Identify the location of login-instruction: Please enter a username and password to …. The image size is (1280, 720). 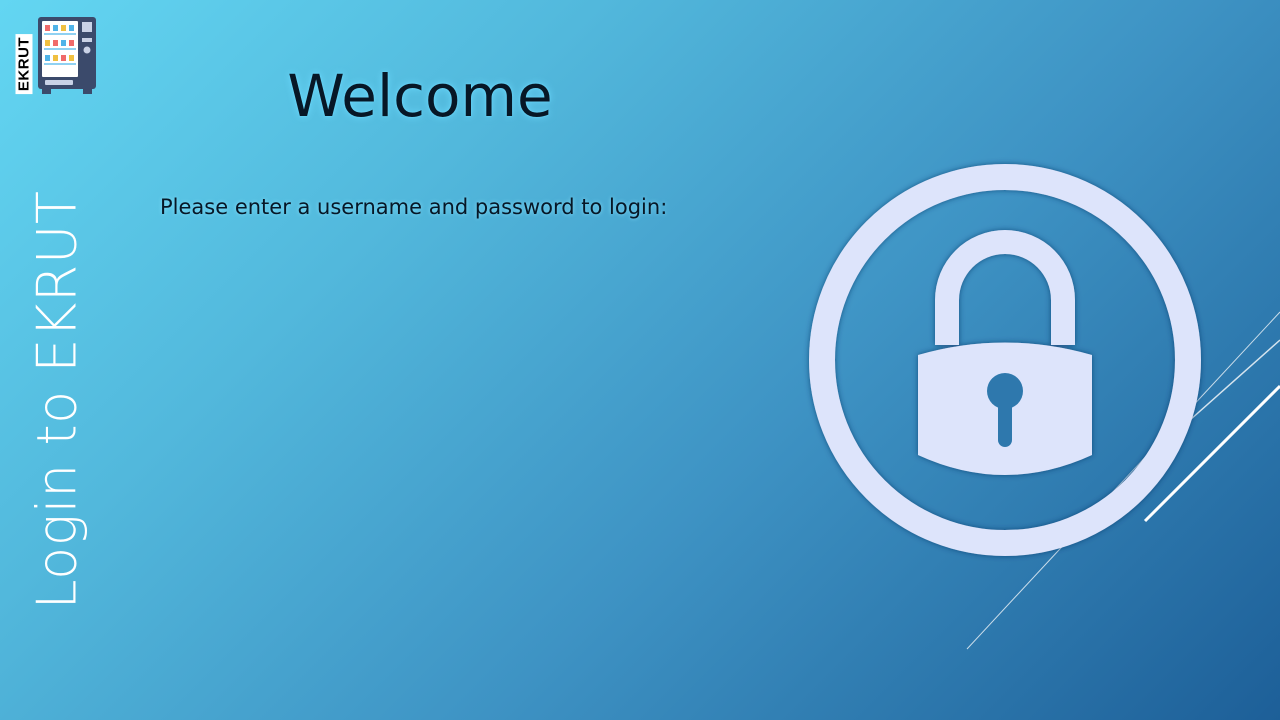
(414, 207).